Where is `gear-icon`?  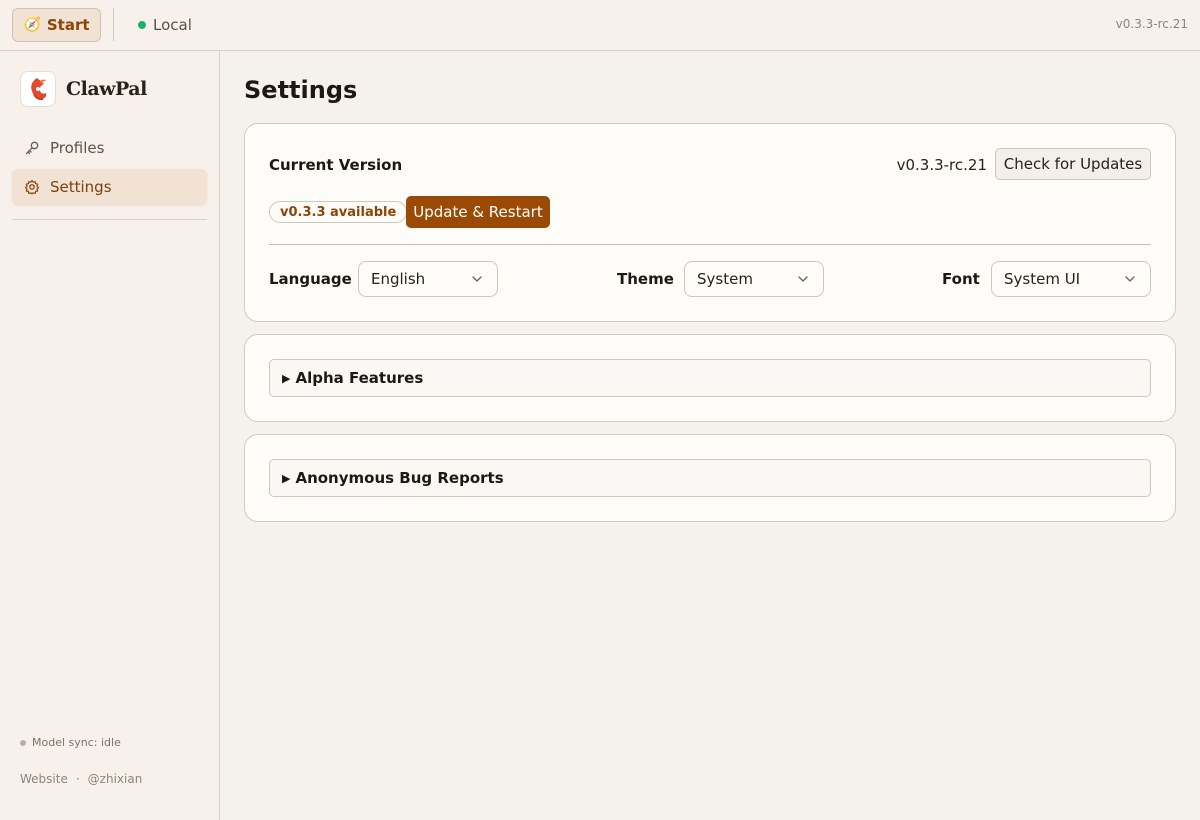 gear-icon is located at coordinates (32, 187).